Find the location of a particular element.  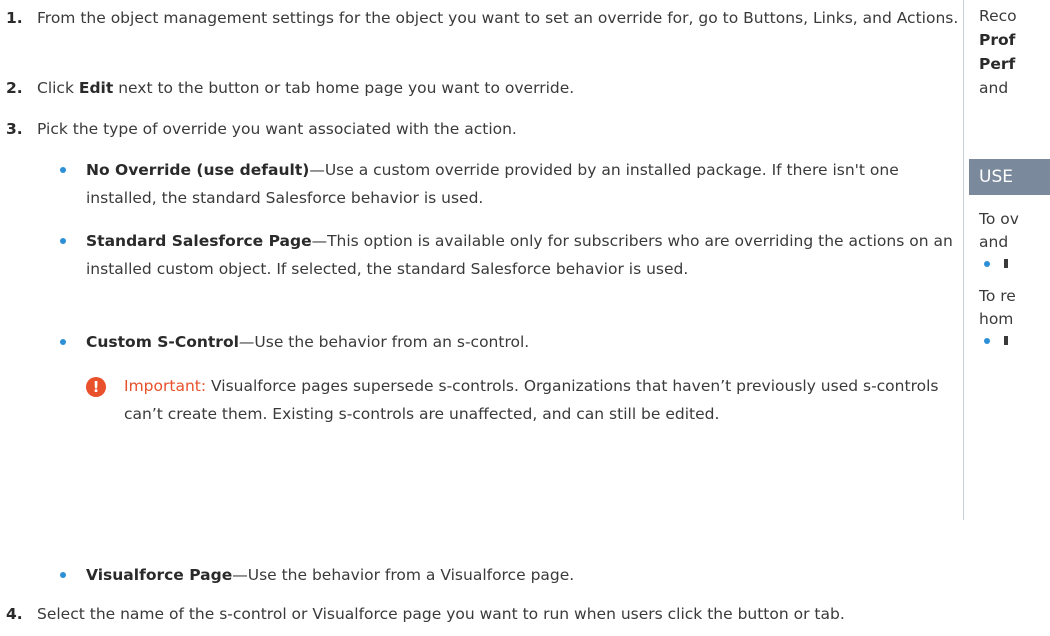

sidebar-text: To ov is located at coordinates (999, 219).